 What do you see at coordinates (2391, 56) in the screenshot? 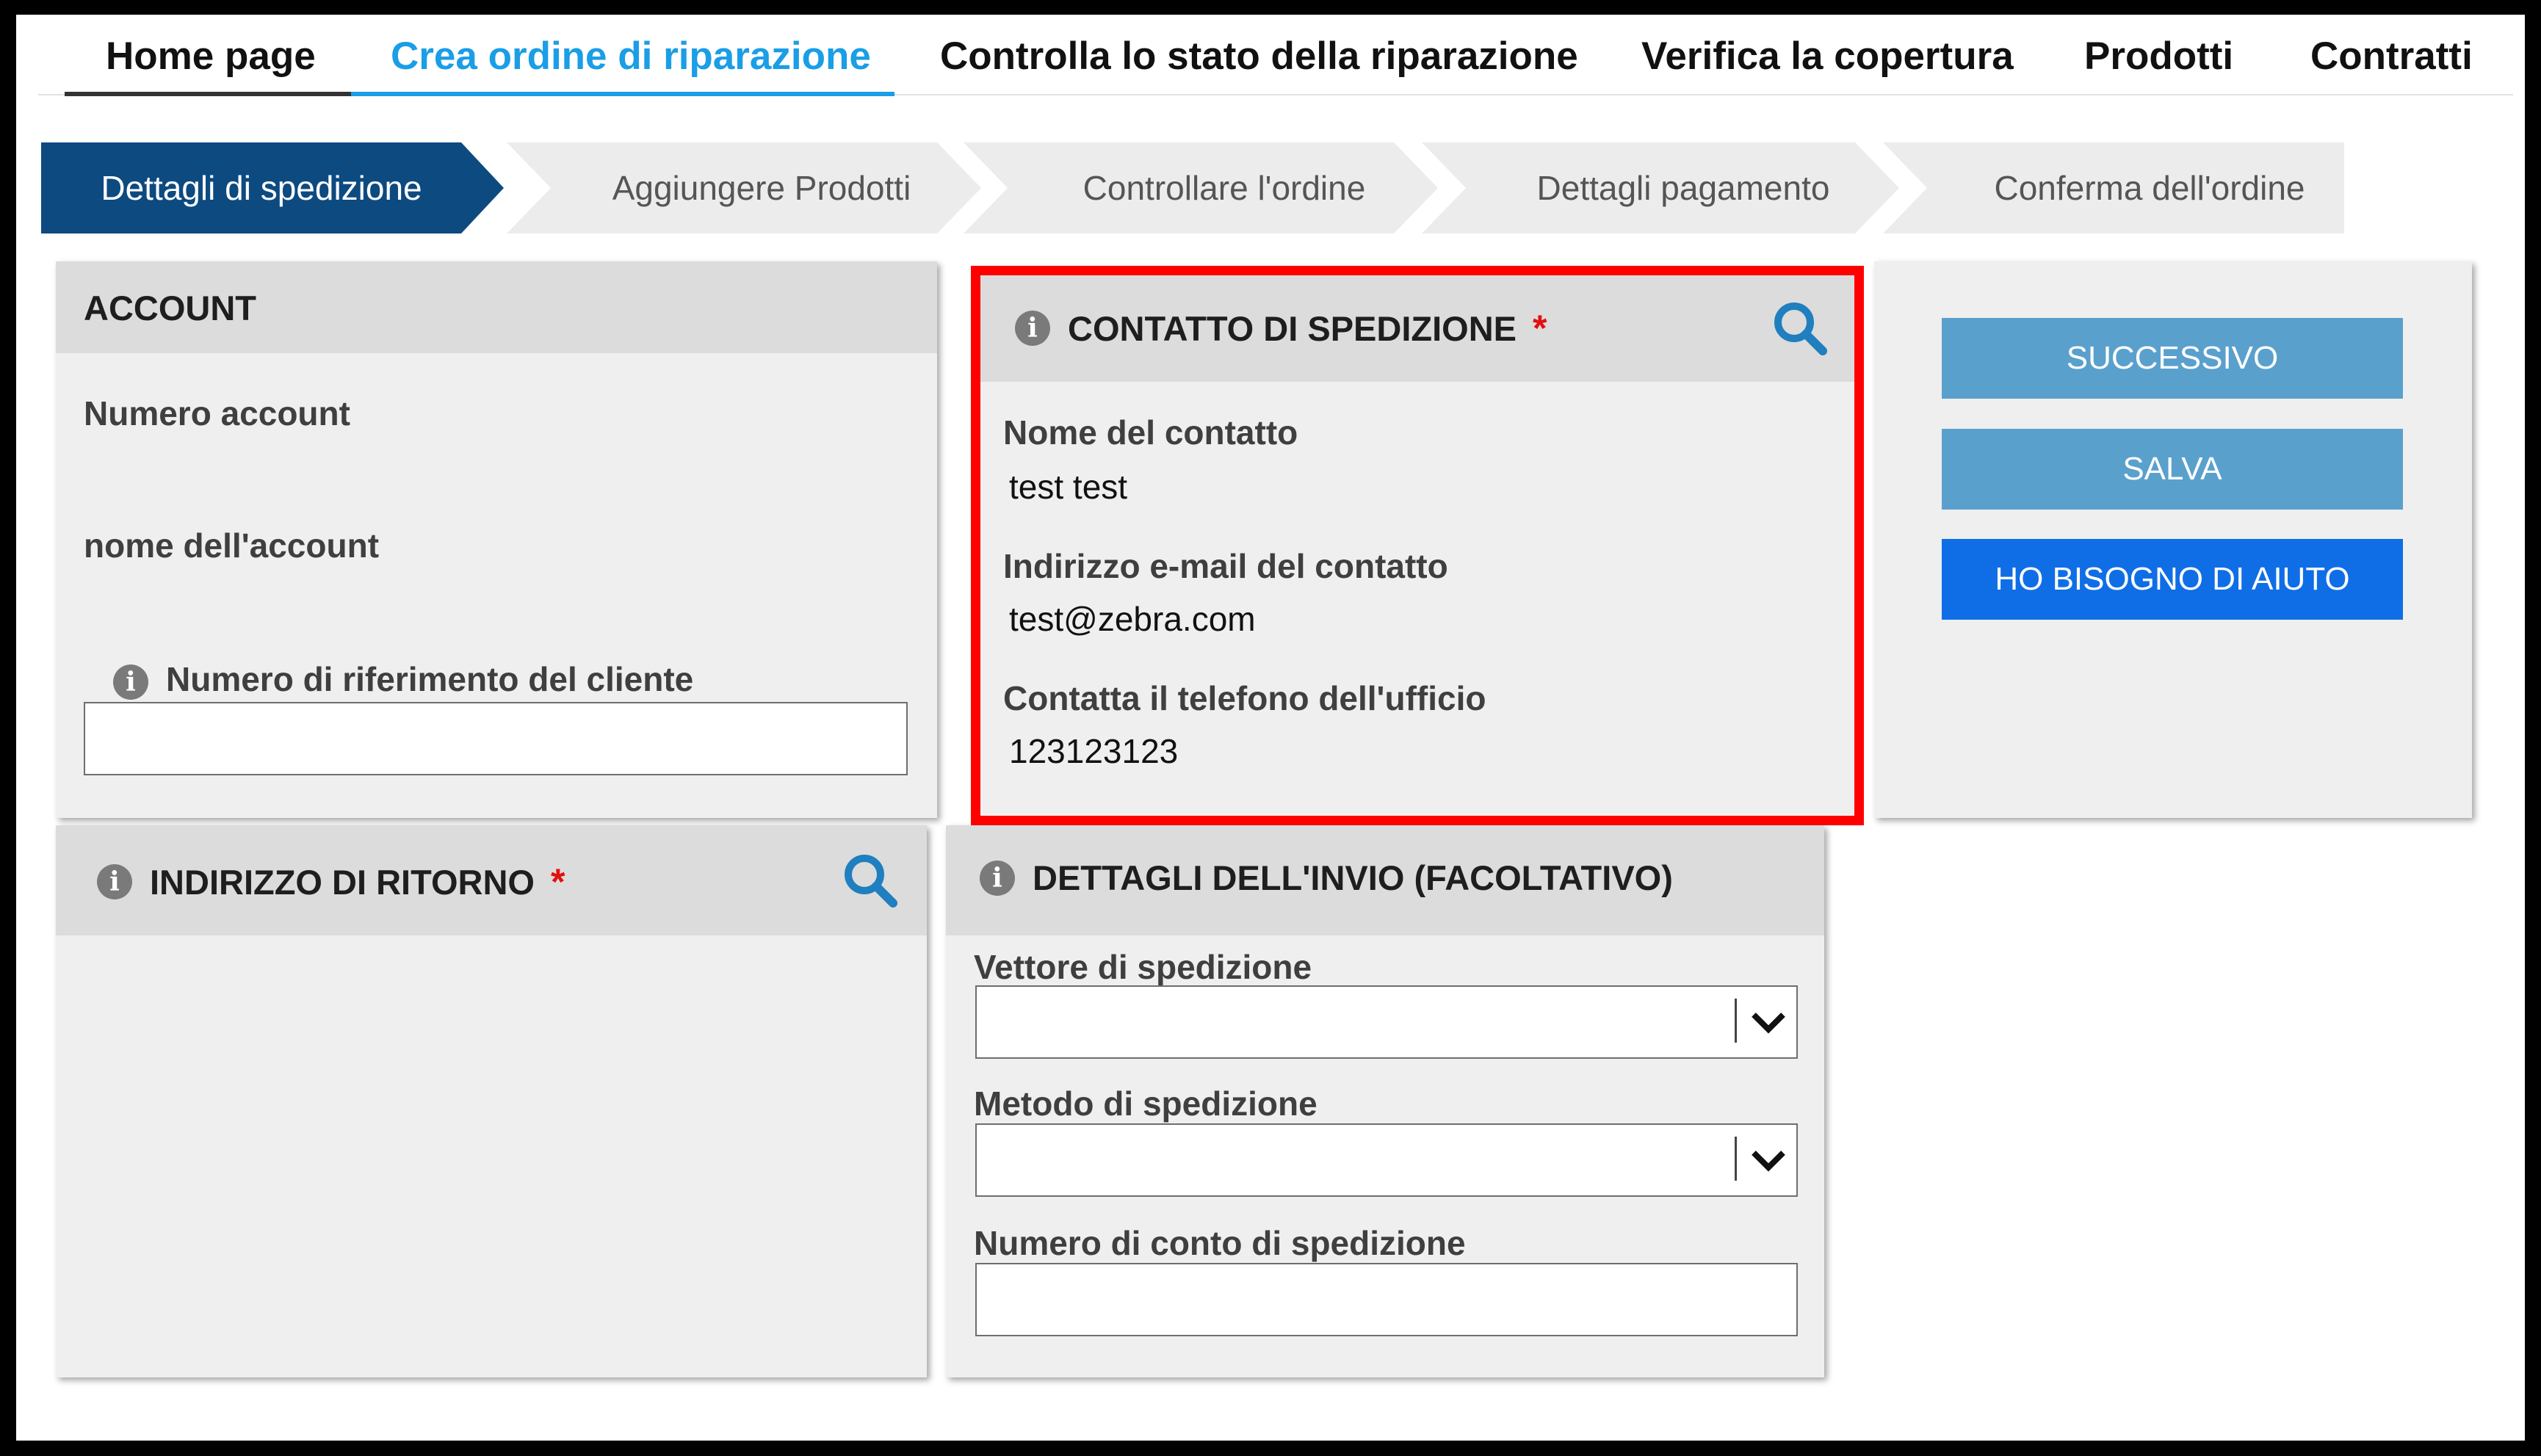
I see `nav-contracts: Contratti` at bounding box center [2391, 56].